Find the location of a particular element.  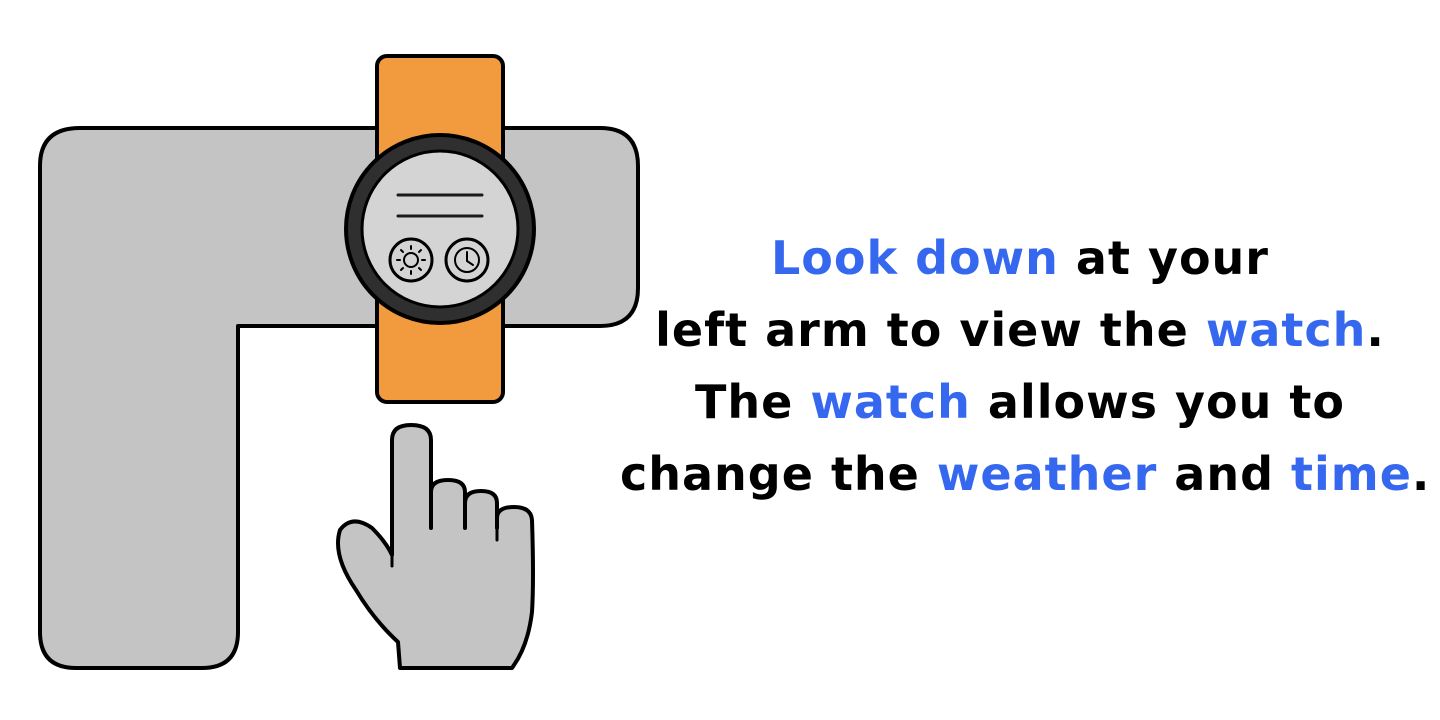

instruction-line-1: Look down at your is located at coordinates (1020, 258).